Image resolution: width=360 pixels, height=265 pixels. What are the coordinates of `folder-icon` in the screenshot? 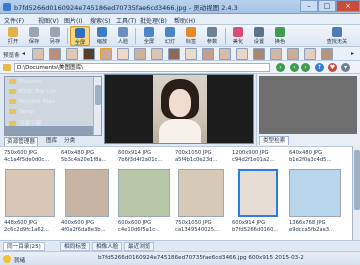 It's located at (12, 101).